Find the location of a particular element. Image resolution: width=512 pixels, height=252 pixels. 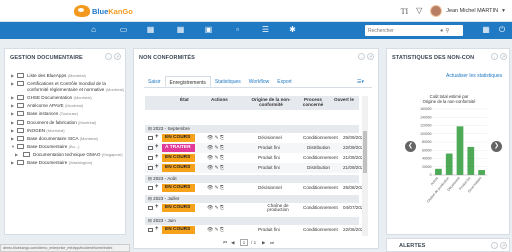

carousel-next-button: ❯ is located at coordinates (496, 146).